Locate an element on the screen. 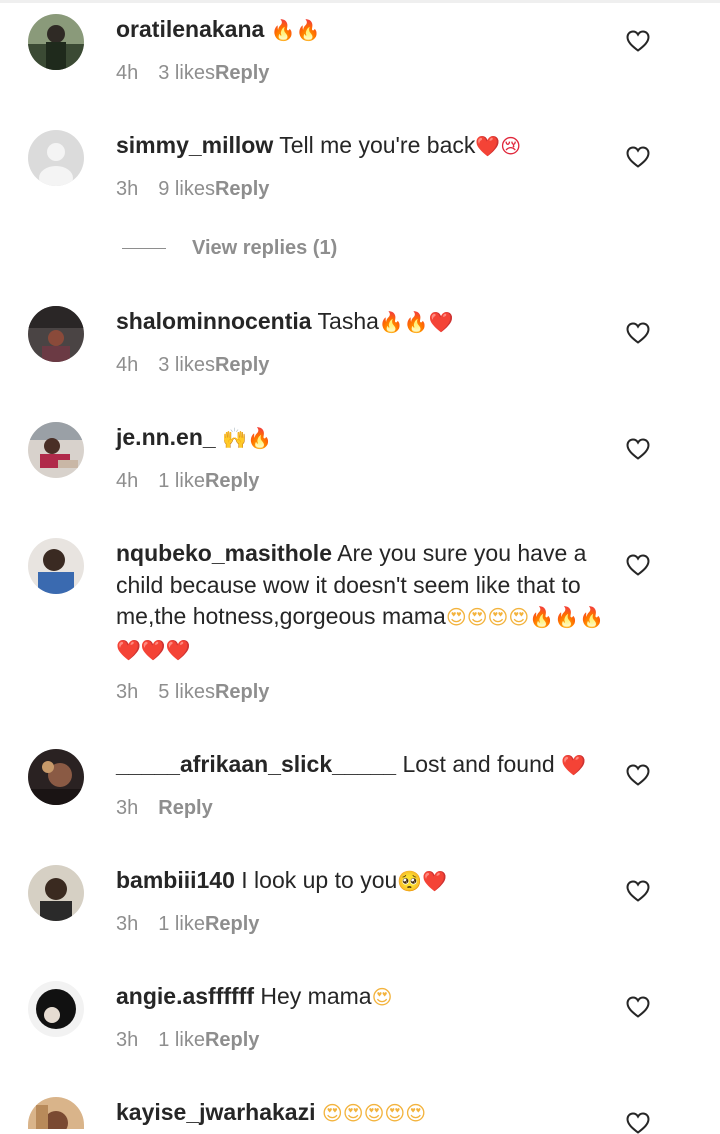 The width and height of the screenshot is (720, 1134). comment-emoji: 🙌🔥 is located at coordinates (247, 438).